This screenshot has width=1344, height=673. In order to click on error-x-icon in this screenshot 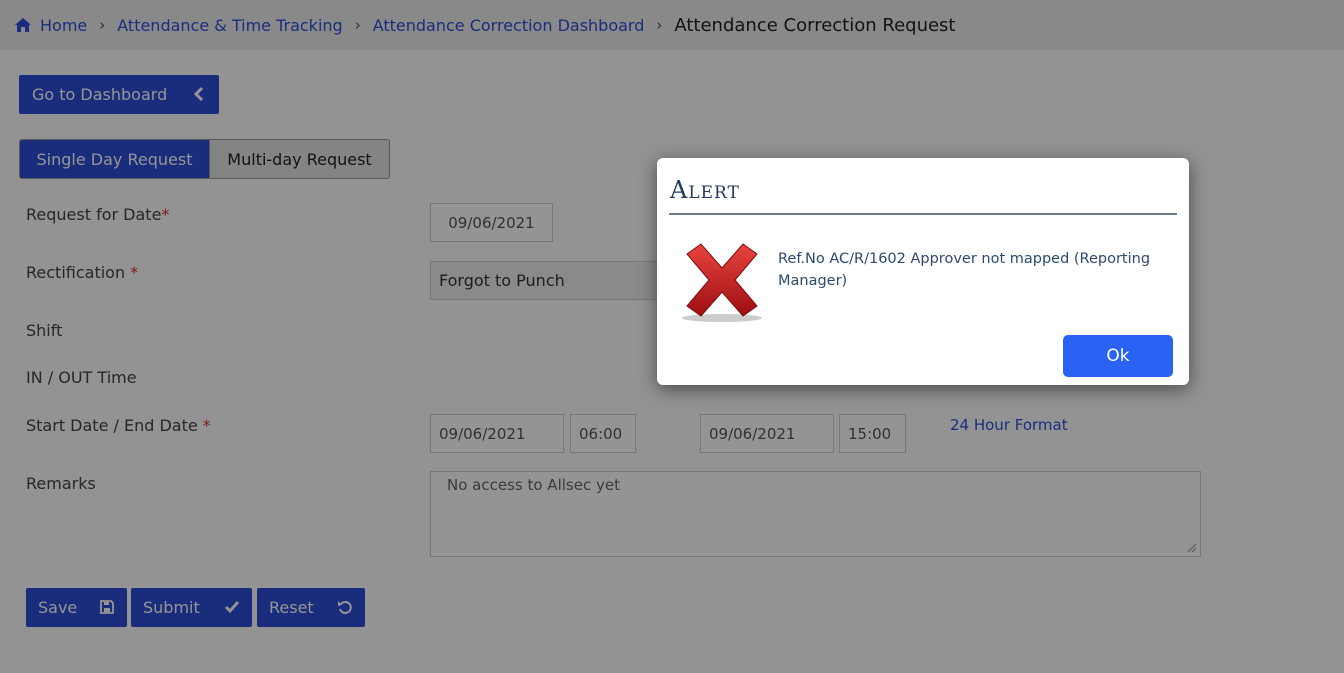, I will do `click(722, 282)`.